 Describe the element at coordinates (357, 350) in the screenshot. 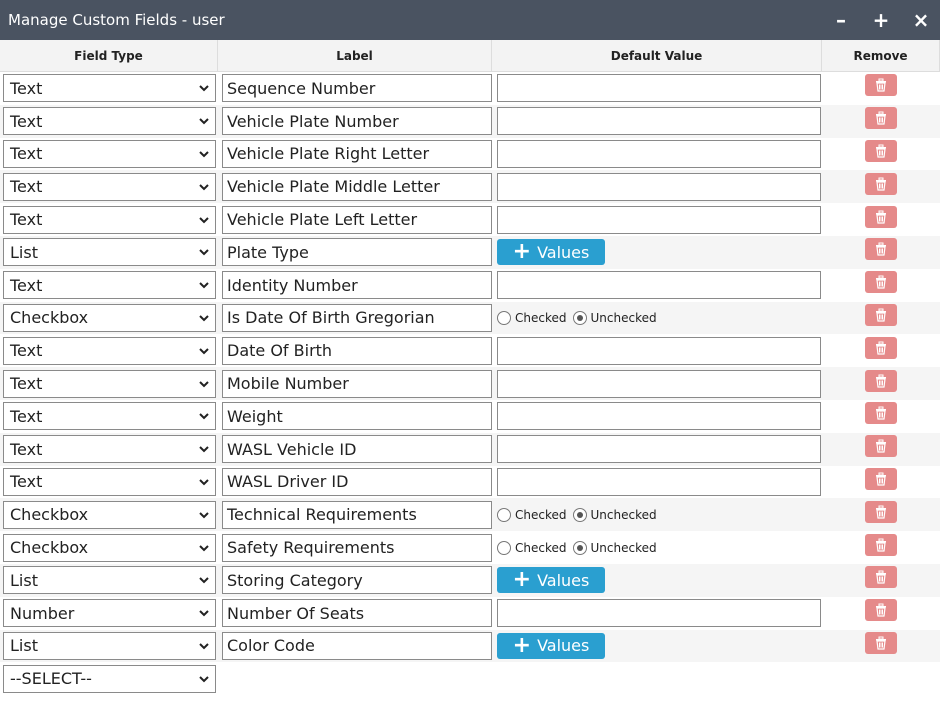

I see `label-input: Date Of Birth` at that location.